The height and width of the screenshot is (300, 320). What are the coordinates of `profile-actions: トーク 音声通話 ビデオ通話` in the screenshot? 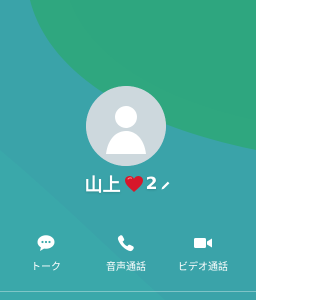 It's located at (128, 254).